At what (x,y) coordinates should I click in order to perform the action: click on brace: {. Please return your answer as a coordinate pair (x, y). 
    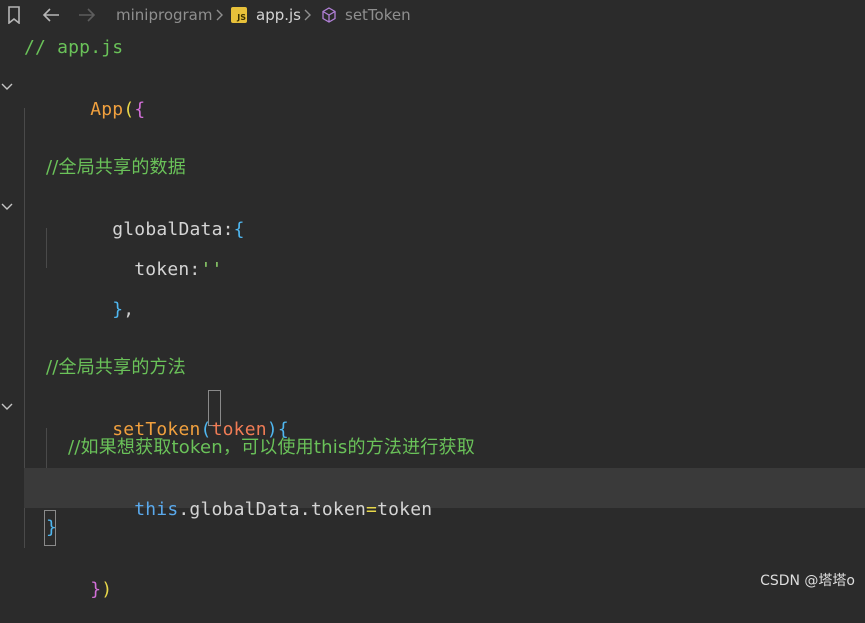
    Looking at the image, I should click on (140, 109).